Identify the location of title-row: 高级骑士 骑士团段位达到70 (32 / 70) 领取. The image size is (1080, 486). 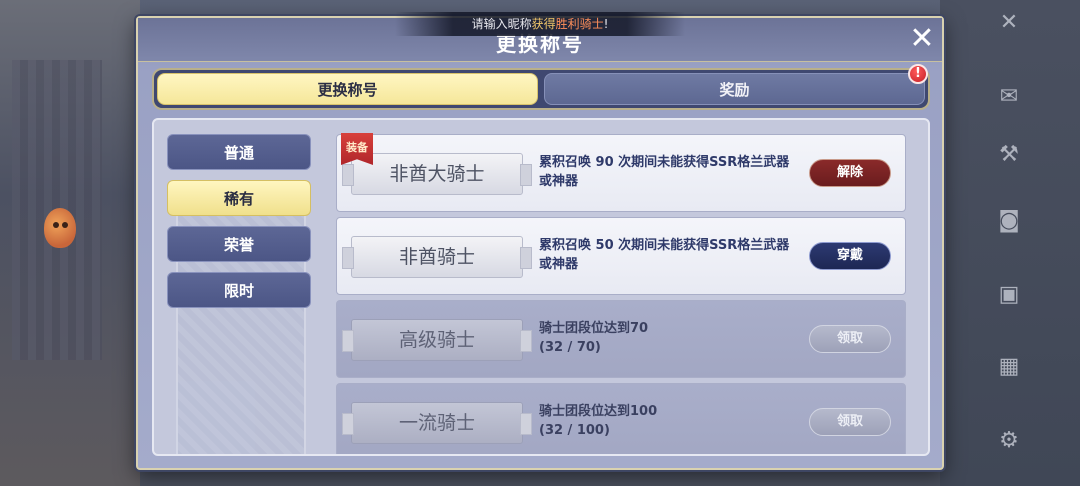
(621, 339).